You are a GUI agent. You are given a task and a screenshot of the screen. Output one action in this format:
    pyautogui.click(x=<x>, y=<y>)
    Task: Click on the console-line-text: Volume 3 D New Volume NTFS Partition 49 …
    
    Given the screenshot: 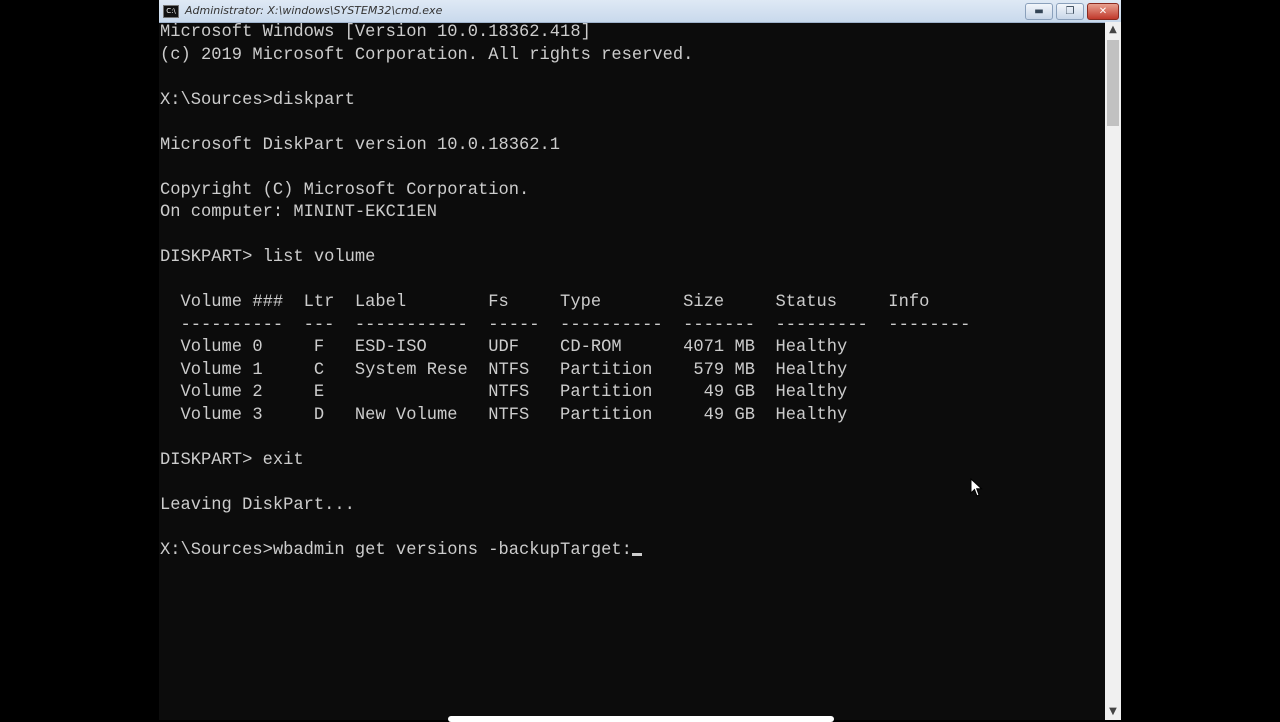 What is the action you would take?
    pyautogui.click(x=504, y=415)
    